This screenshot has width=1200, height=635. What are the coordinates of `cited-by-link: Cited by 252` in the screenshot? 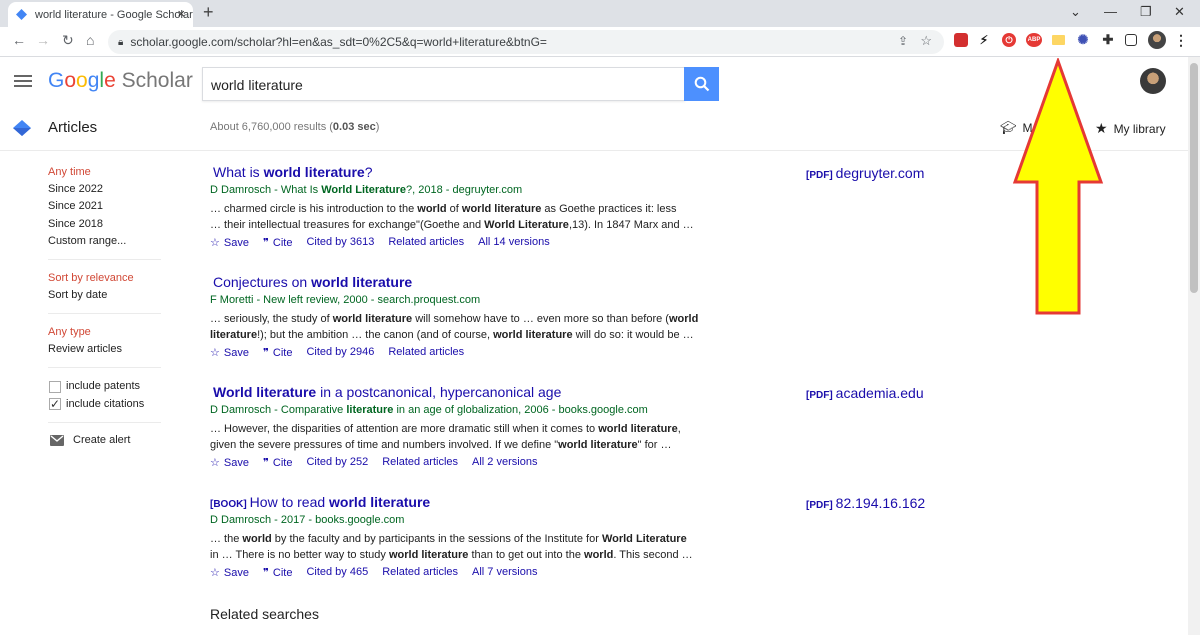 It's located at (337, 462).